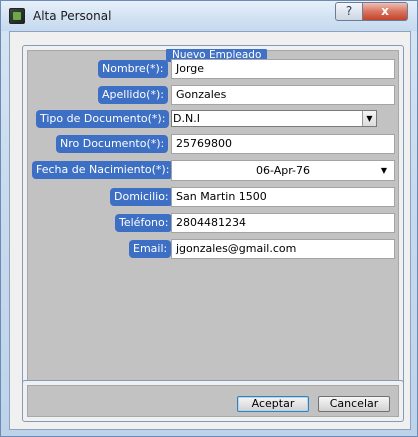 Image resolution: width=418 pixels, height=437 pixels. Describe the element at coordinates (354, 404) in the screenshot. I see `cancelar-button: Cancelar` at that location.